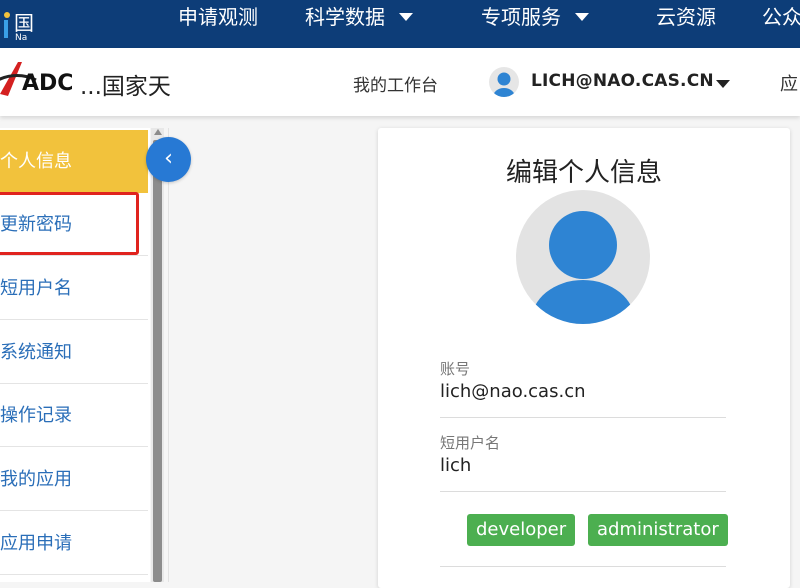  What do you see at coordinates (456, 465) in the screenshot?
I see `short-name-value: lich` at bounding box center [456, 465].